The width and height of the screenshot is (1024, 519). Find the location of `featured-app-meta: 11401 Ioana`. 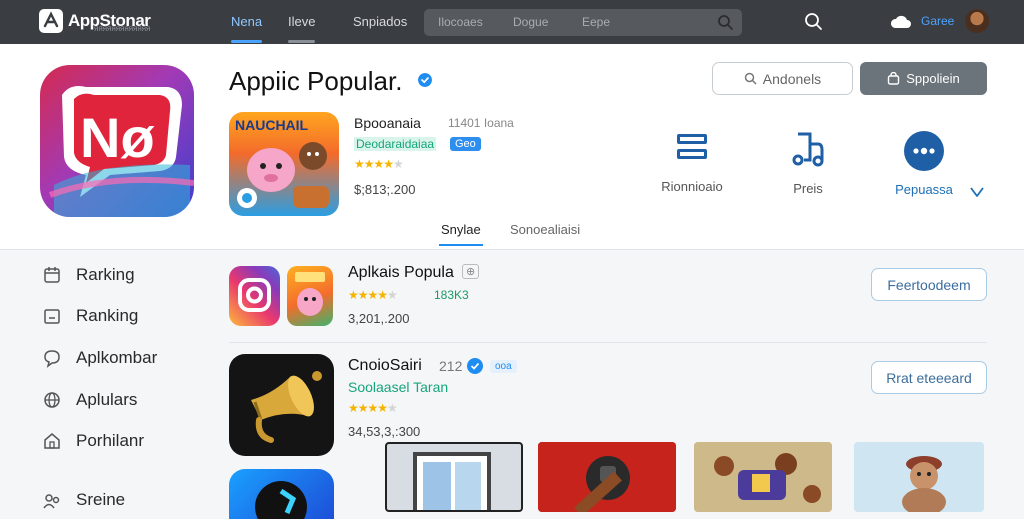

featured-app-meta: 11401 Ioana is located at coordinates (481, 123).